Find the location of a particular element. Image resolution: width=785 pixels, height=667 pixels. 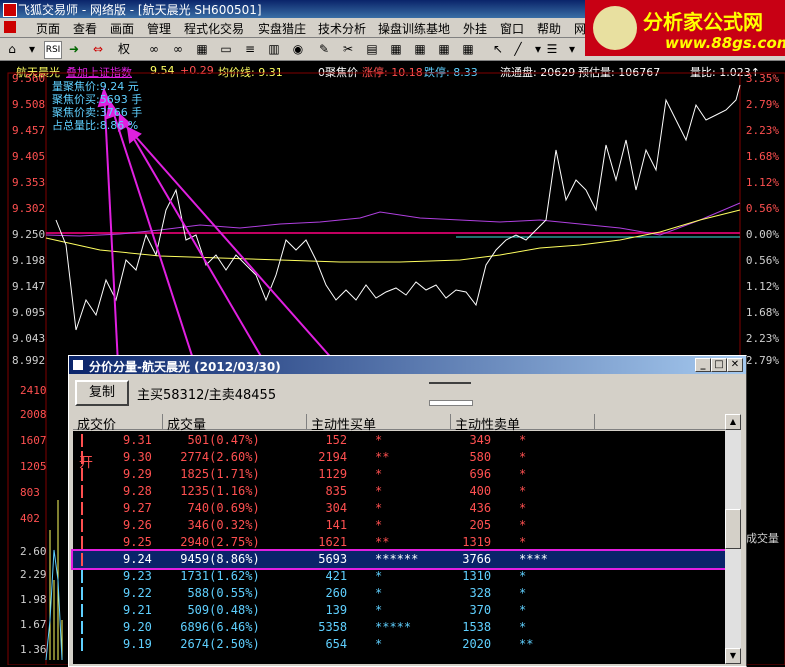

list-icon: ▤ is located at coordinates (372, 49).